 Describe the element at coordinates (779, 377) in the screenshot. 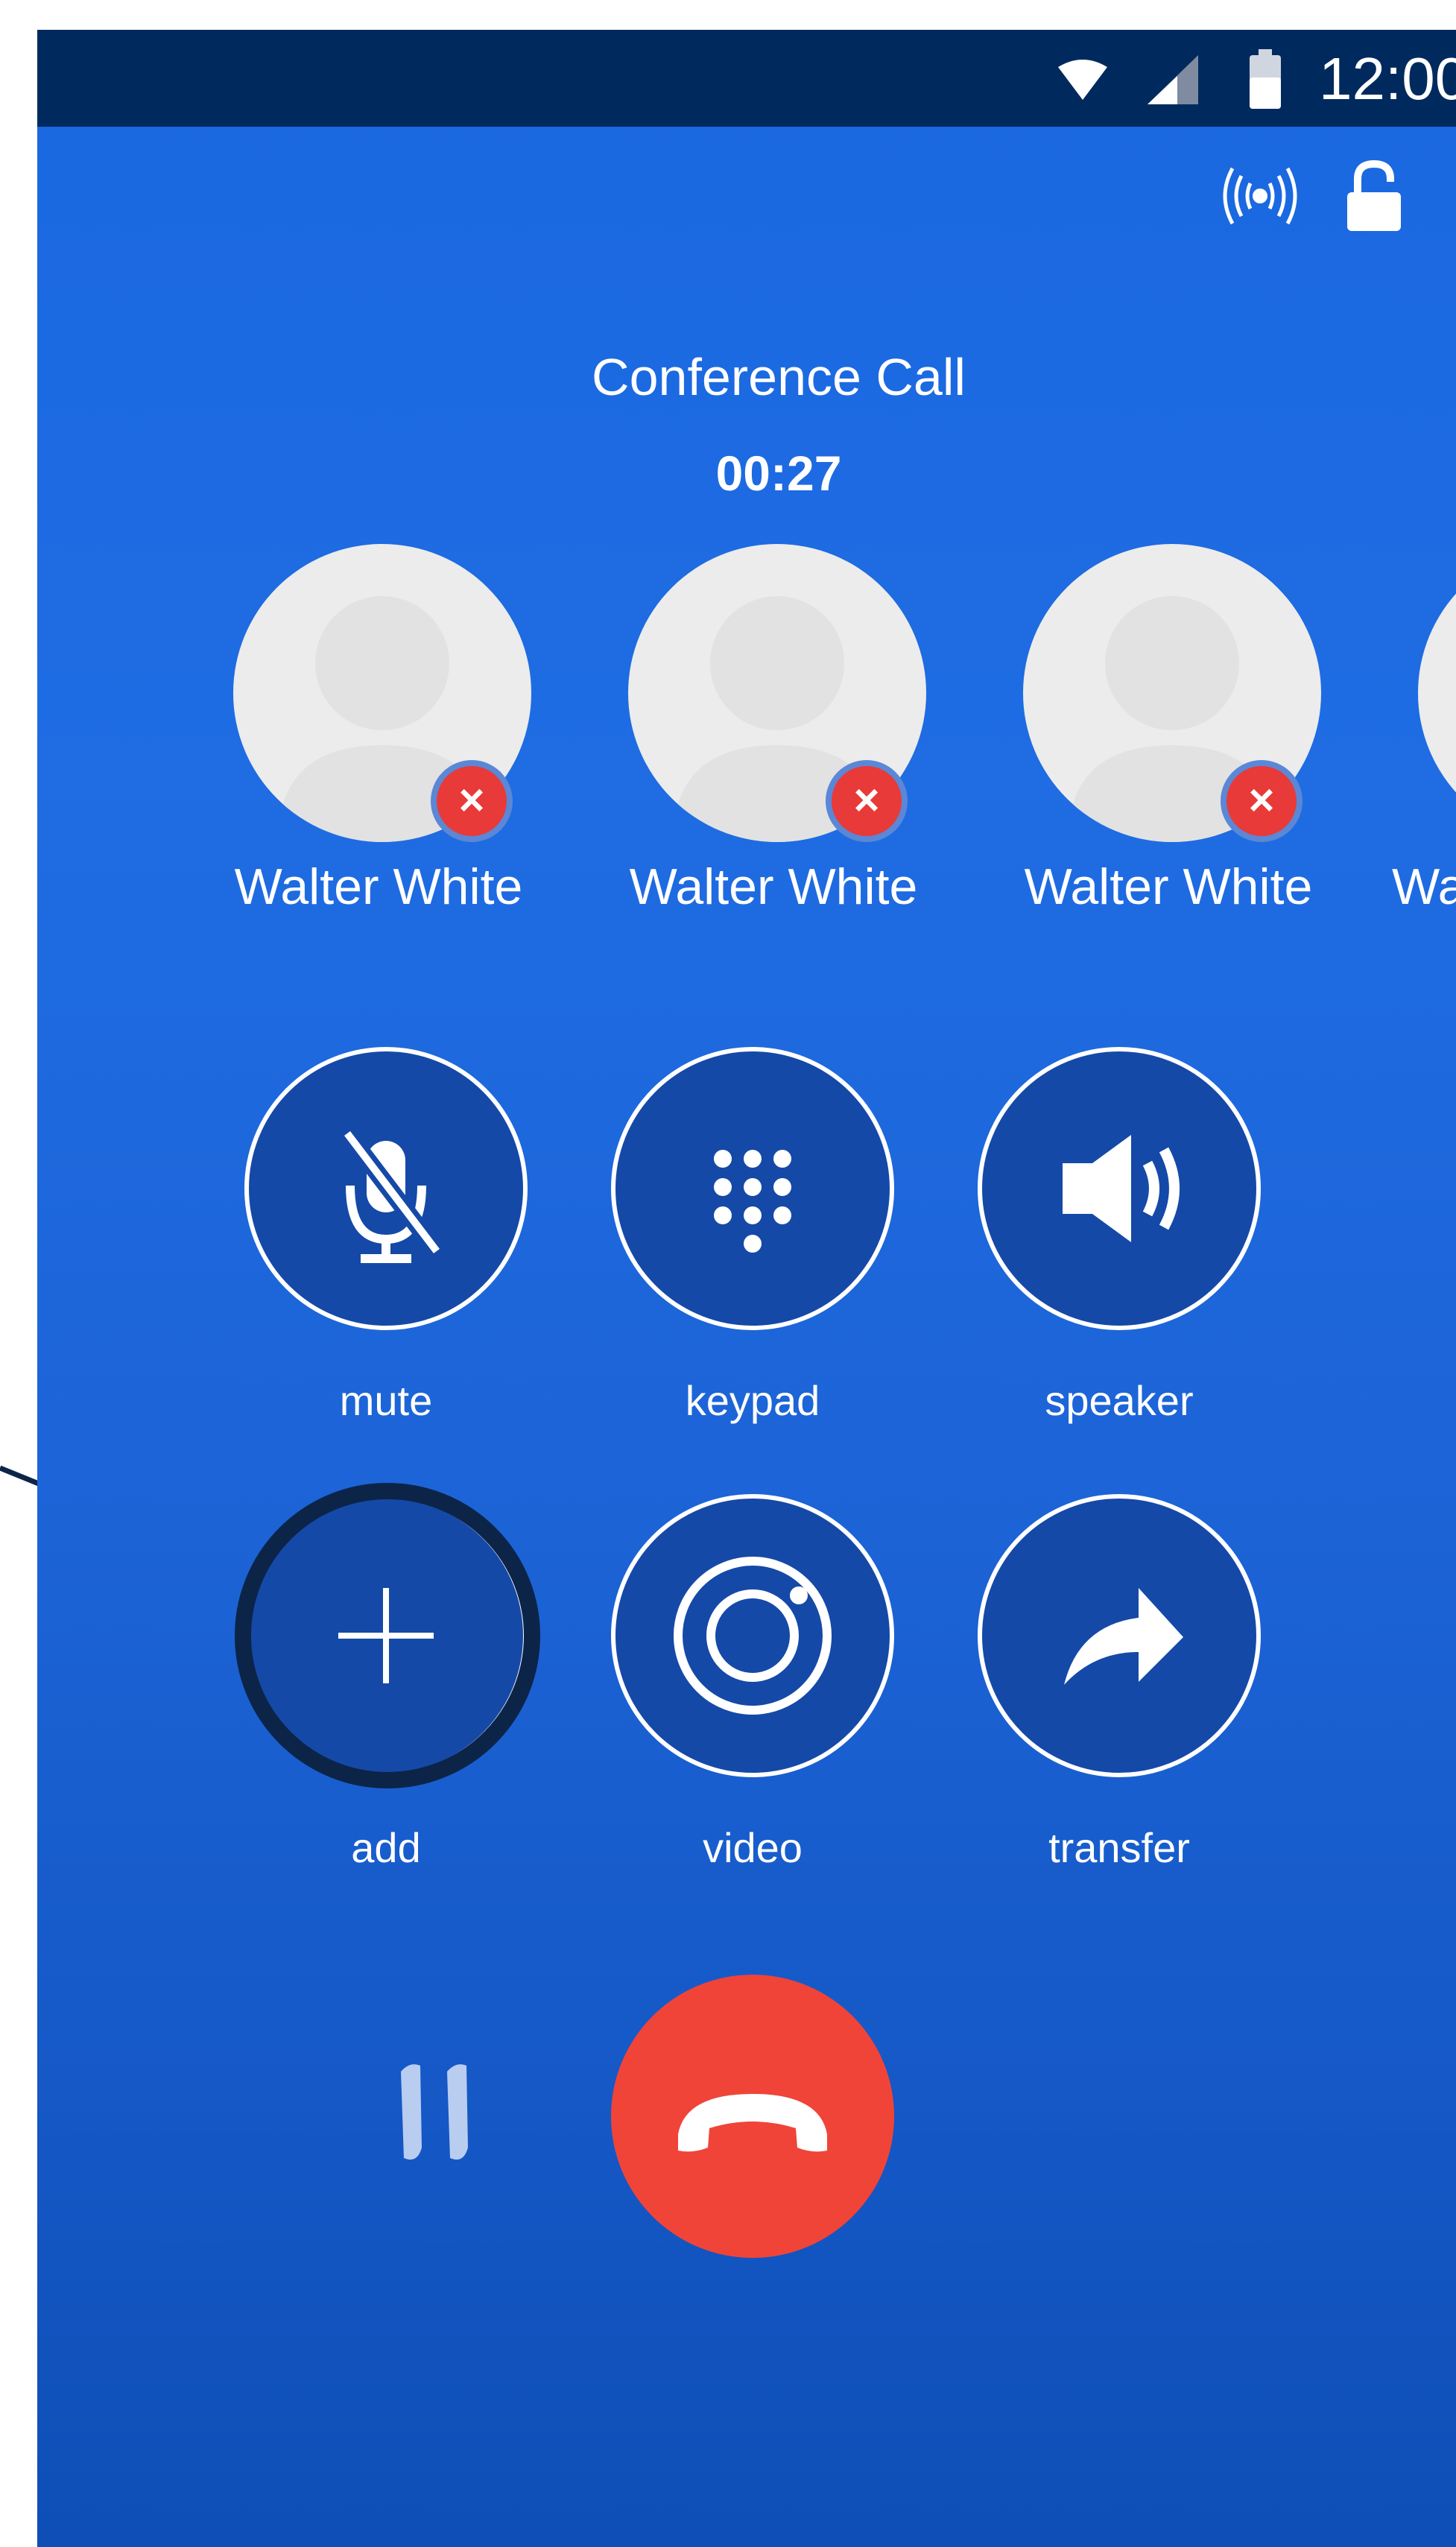

I see `call-title: Conference Call` at that location.